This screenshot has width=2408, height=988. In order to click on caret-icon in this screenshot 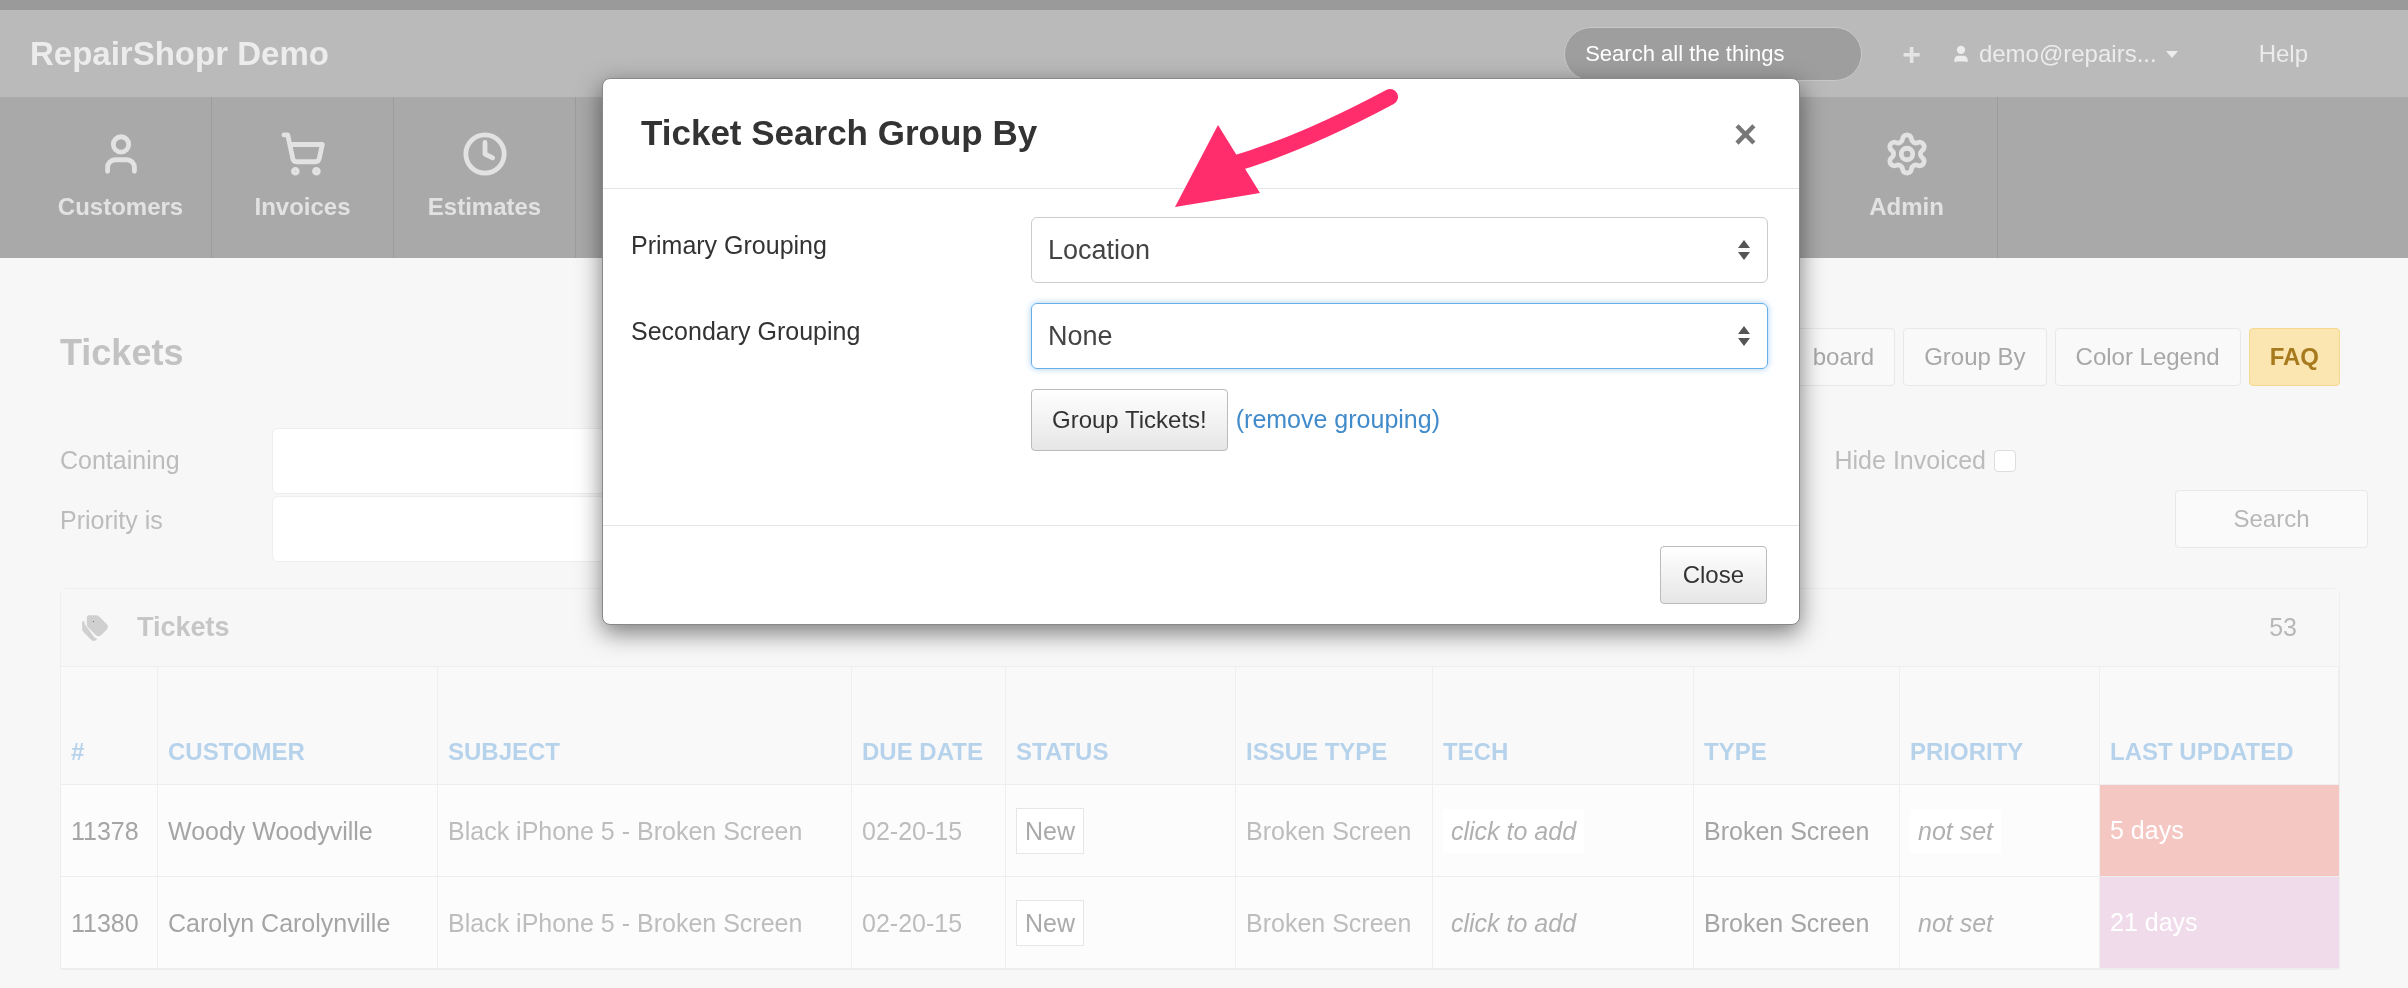, I will do `click(2171, 53)`.